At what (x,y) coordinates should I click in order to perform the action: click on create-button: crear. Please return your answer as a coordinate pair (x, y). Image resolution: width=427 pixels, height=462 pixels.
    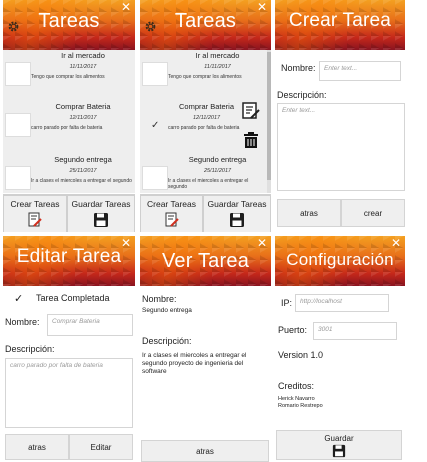
    Looking at the image, I should click on (373, 213).